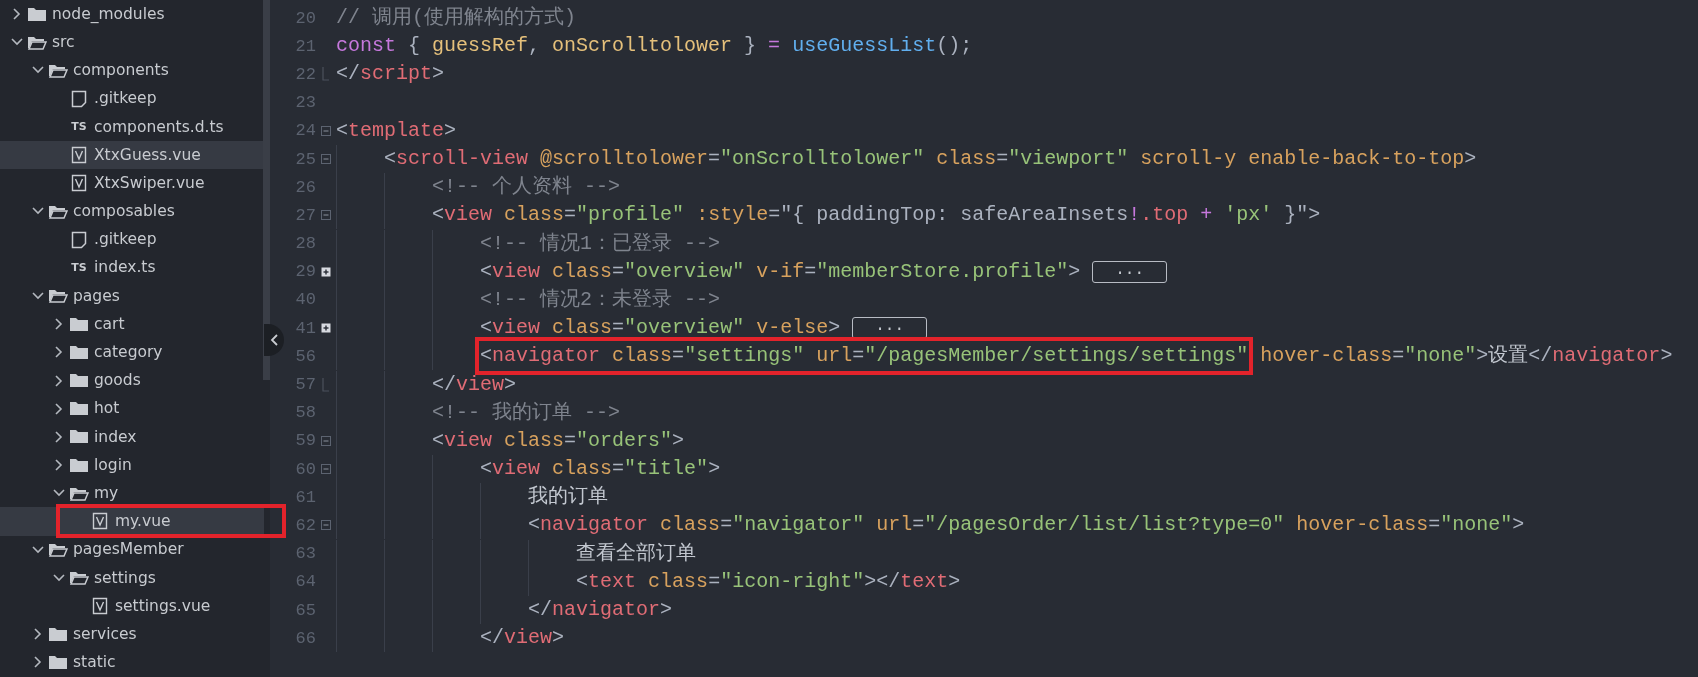 The image size is (1698, 677). Describe the element at coordinates (305, 441) in the screenshot. I see `line-number: 59` at that location.